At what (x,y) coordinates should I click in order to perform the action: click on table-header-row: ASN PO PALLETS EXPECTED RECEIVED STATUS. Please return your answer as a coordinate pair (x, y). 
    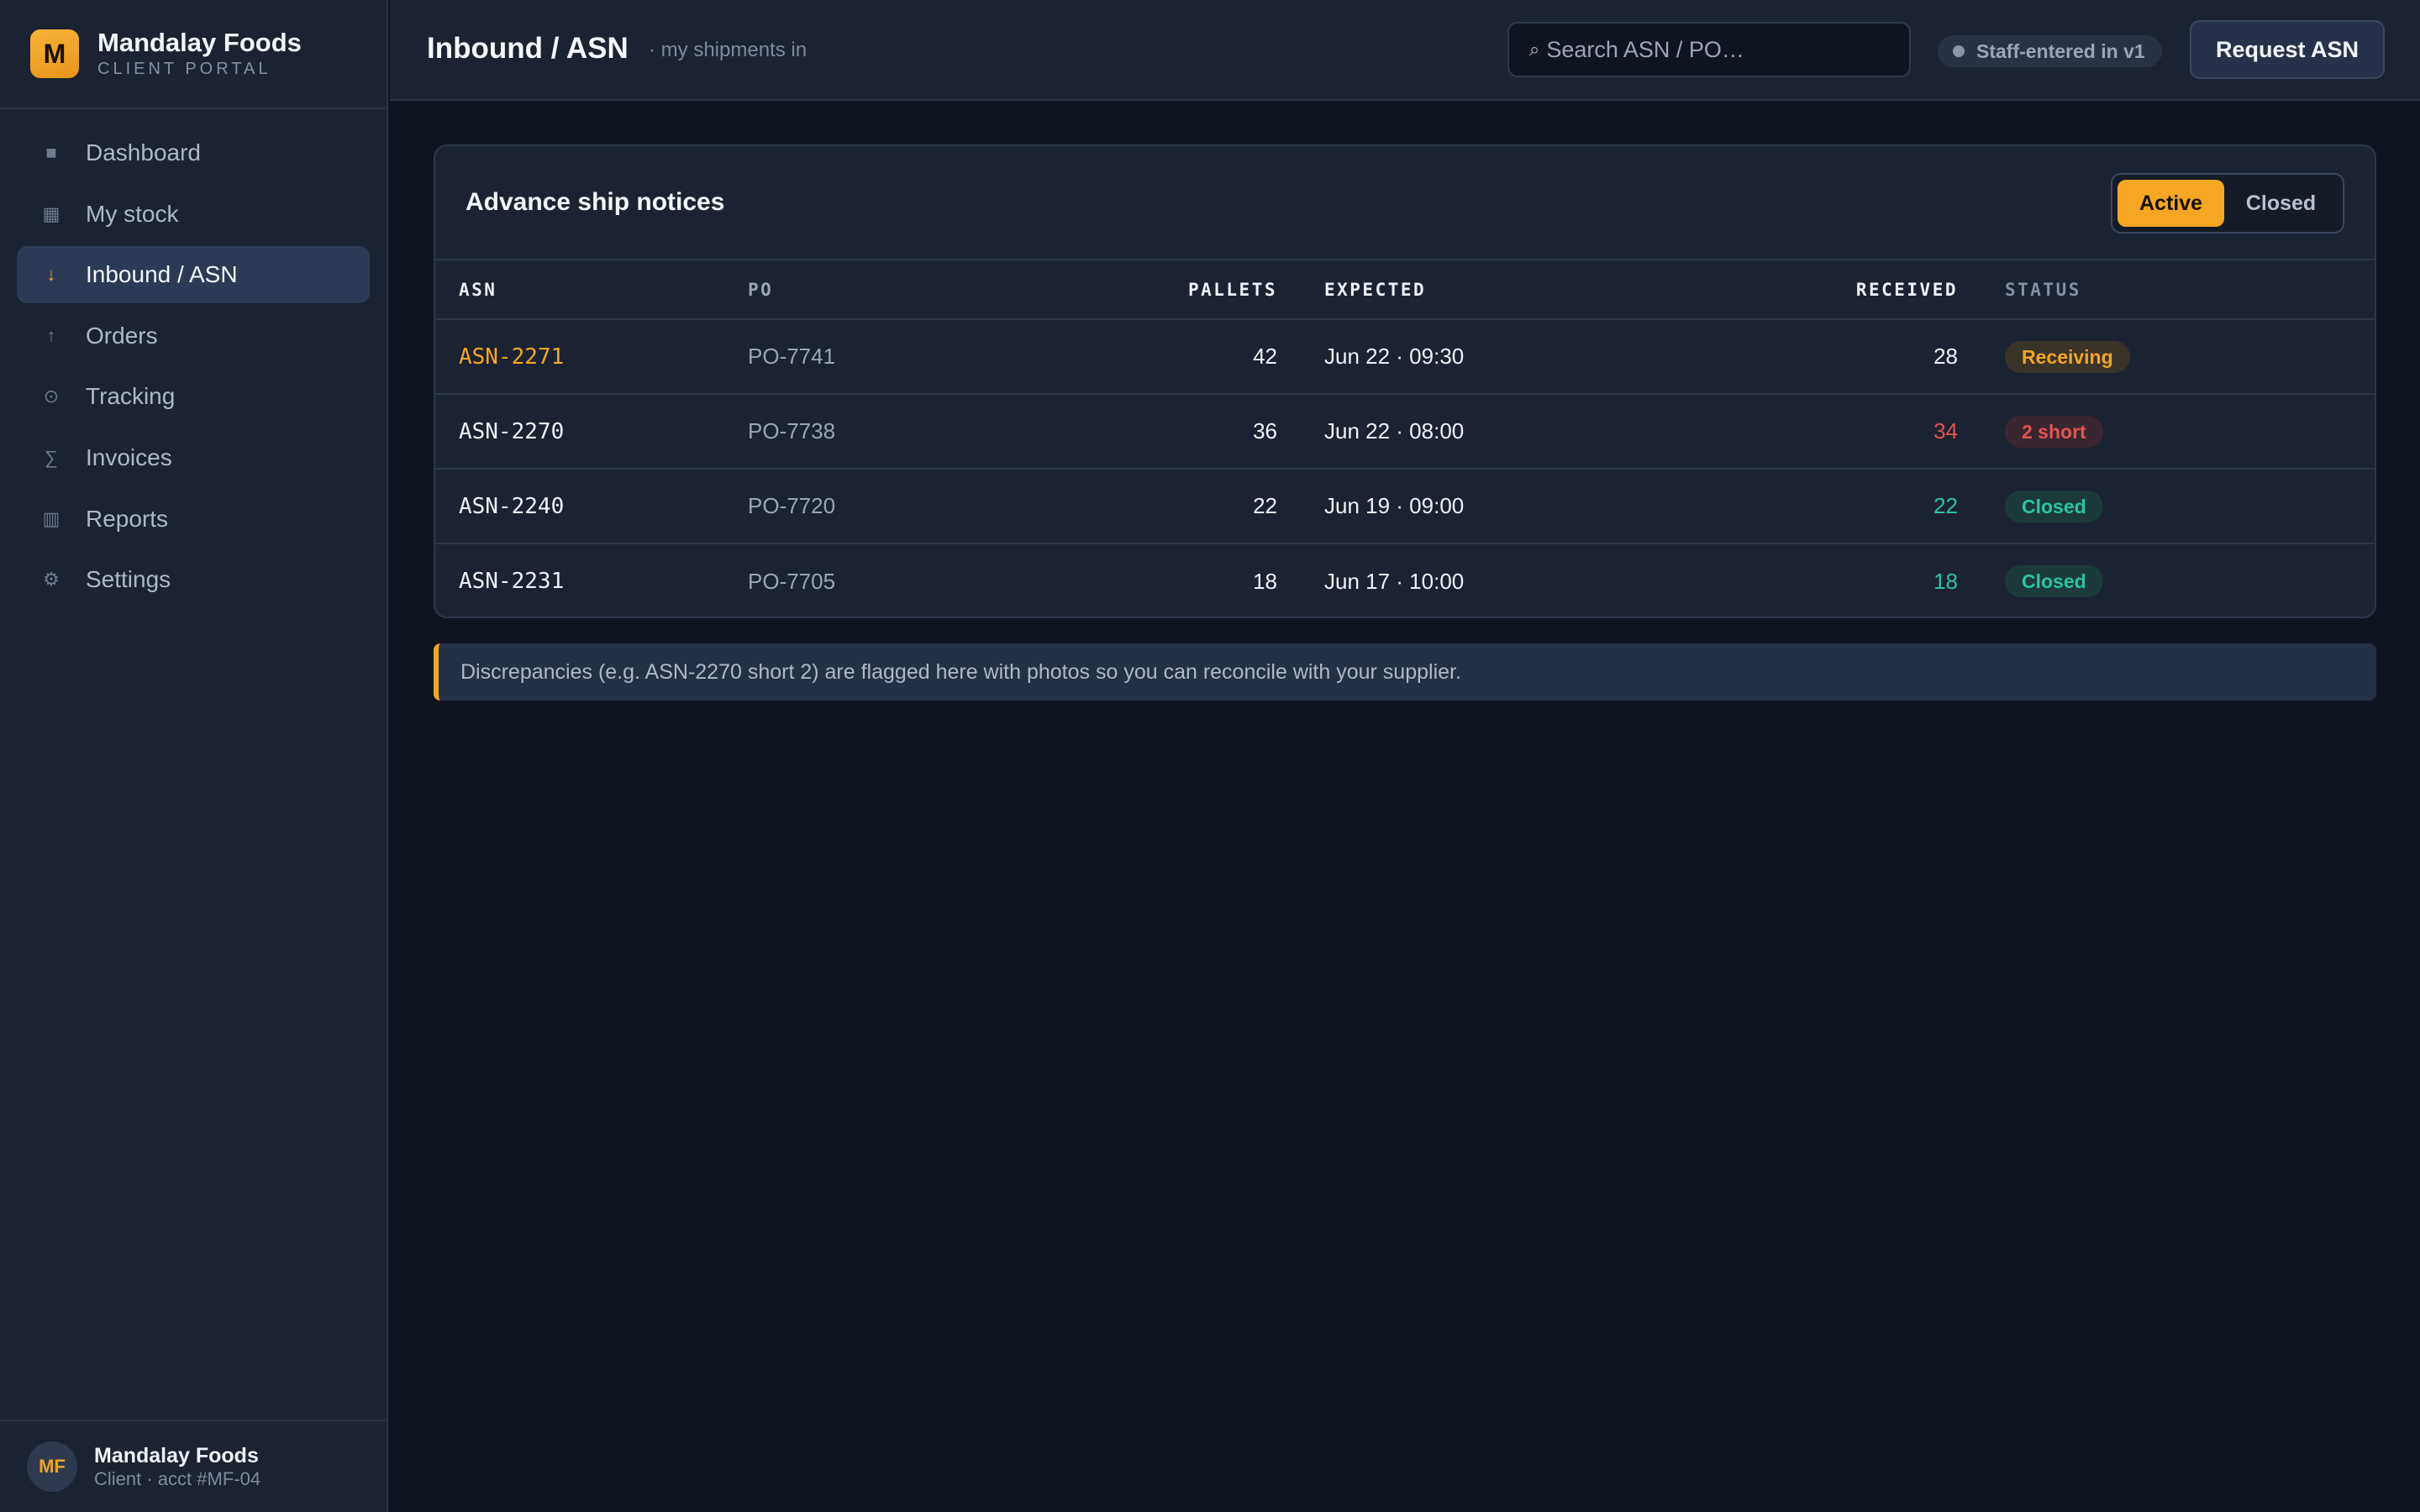
    Looking at the image, I should click on (1405, 290).